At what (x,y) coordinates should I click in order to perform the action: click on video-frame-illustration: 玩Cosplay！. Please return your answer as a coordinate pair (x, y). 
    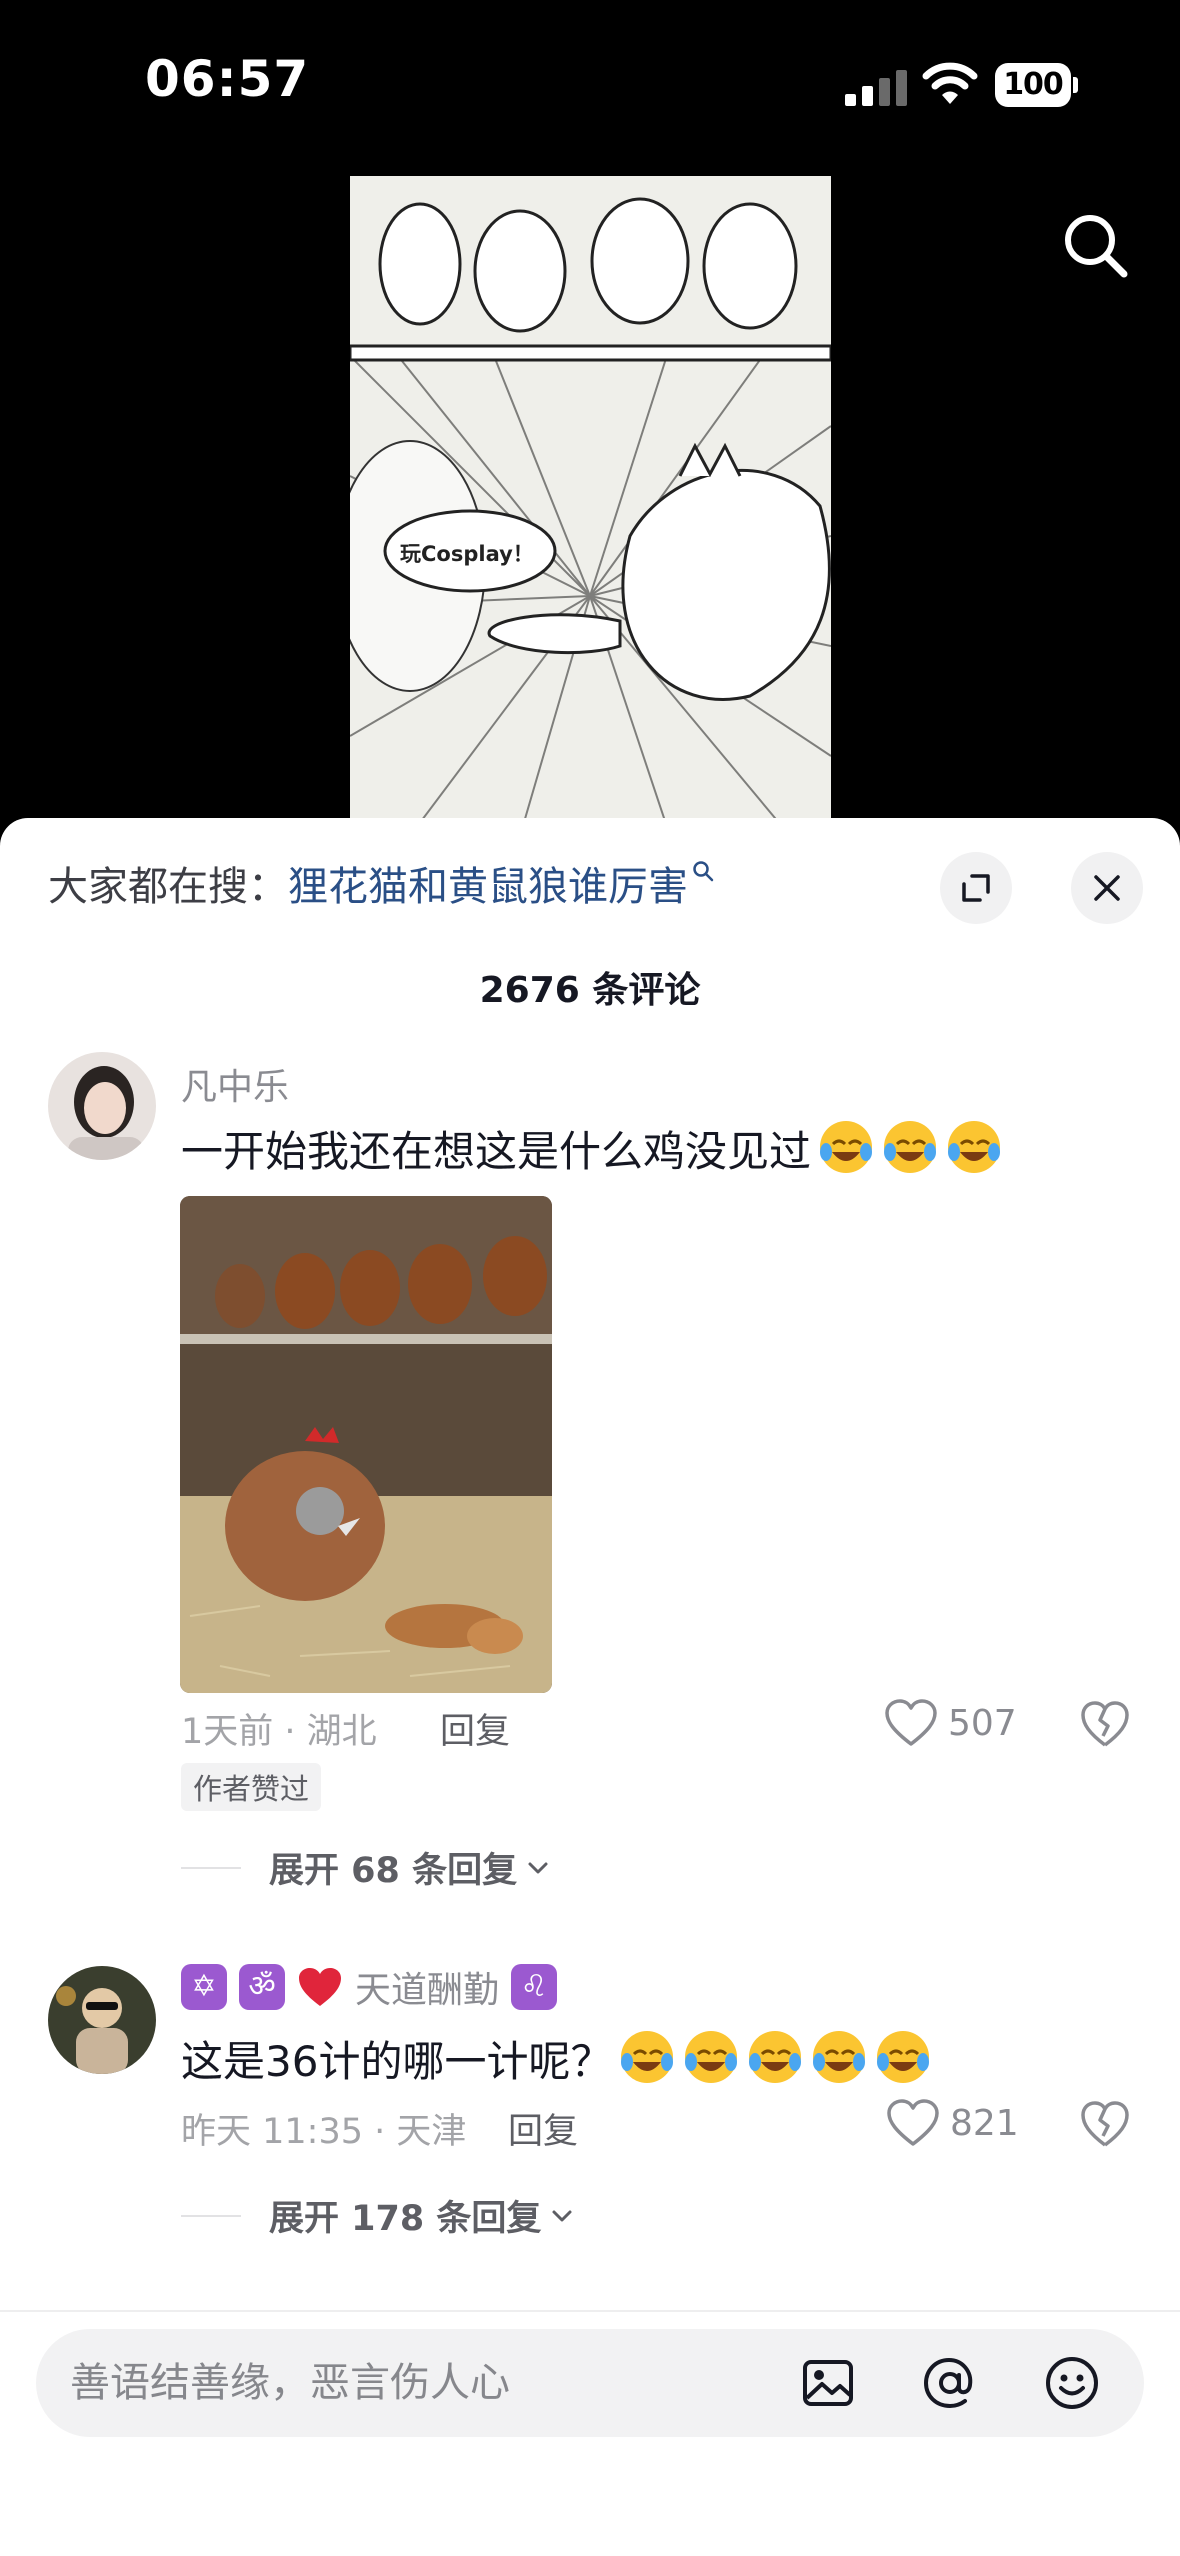
    Looking at the image, I should click on (590, 506).